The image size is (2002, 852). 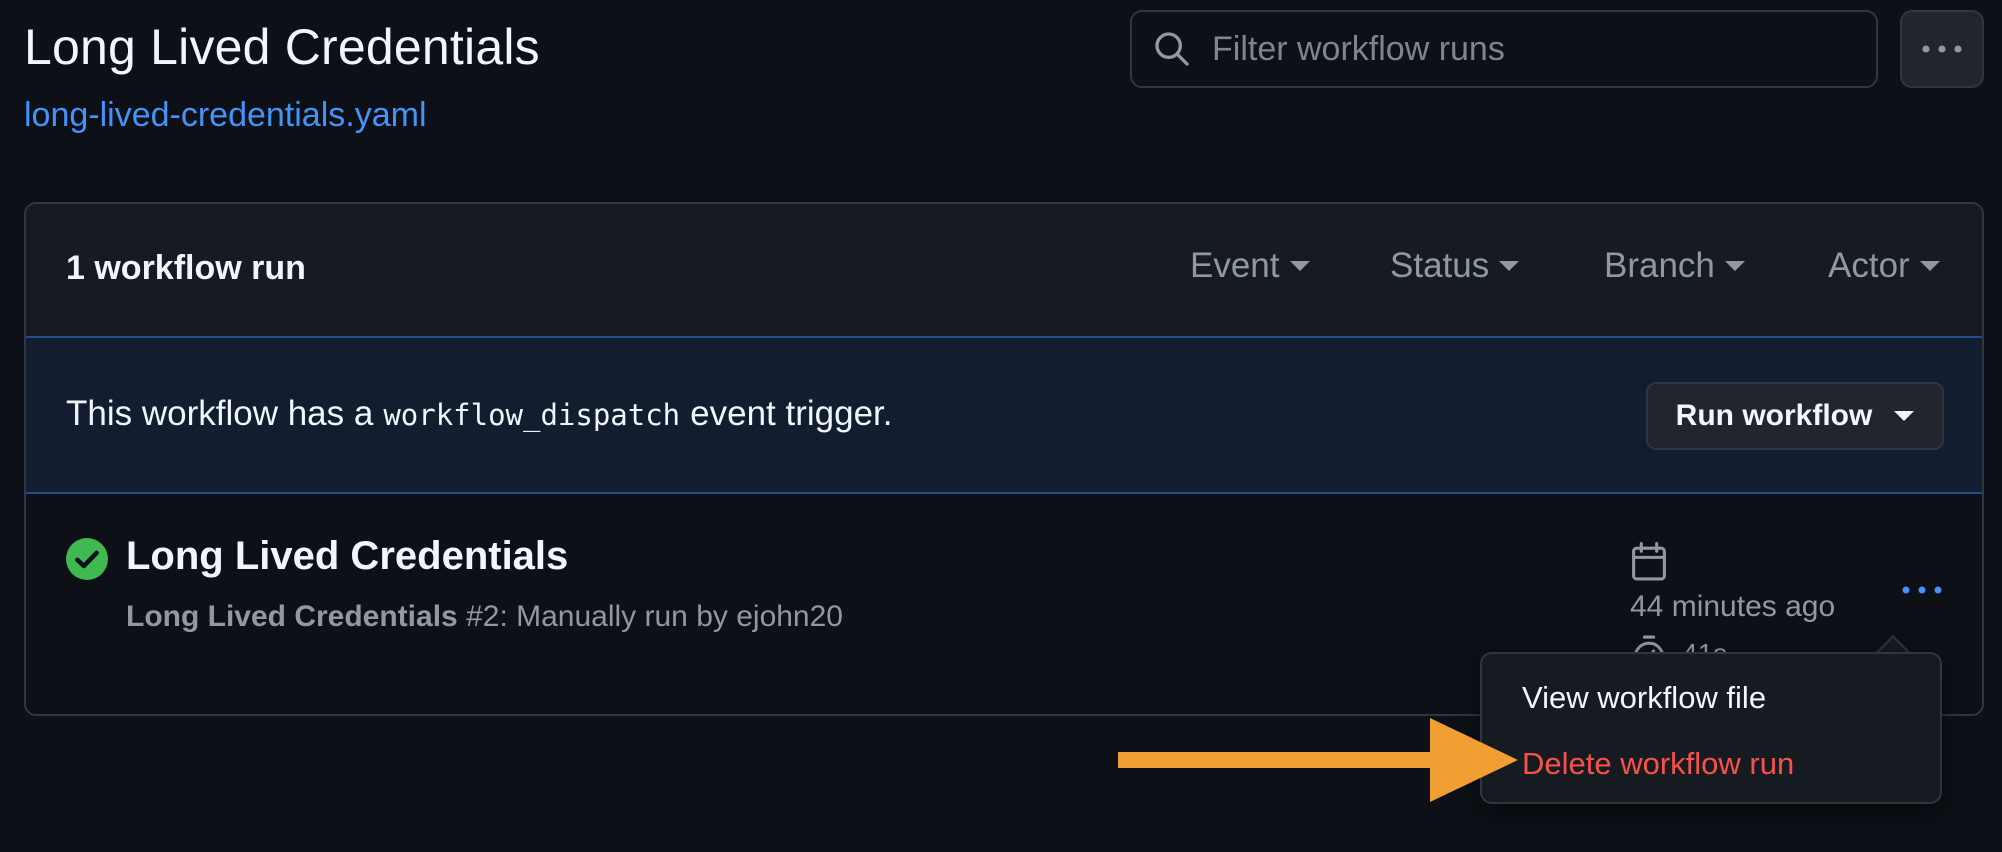 I want to click on actor-filter: Actor, so click(x=1884, y=266).